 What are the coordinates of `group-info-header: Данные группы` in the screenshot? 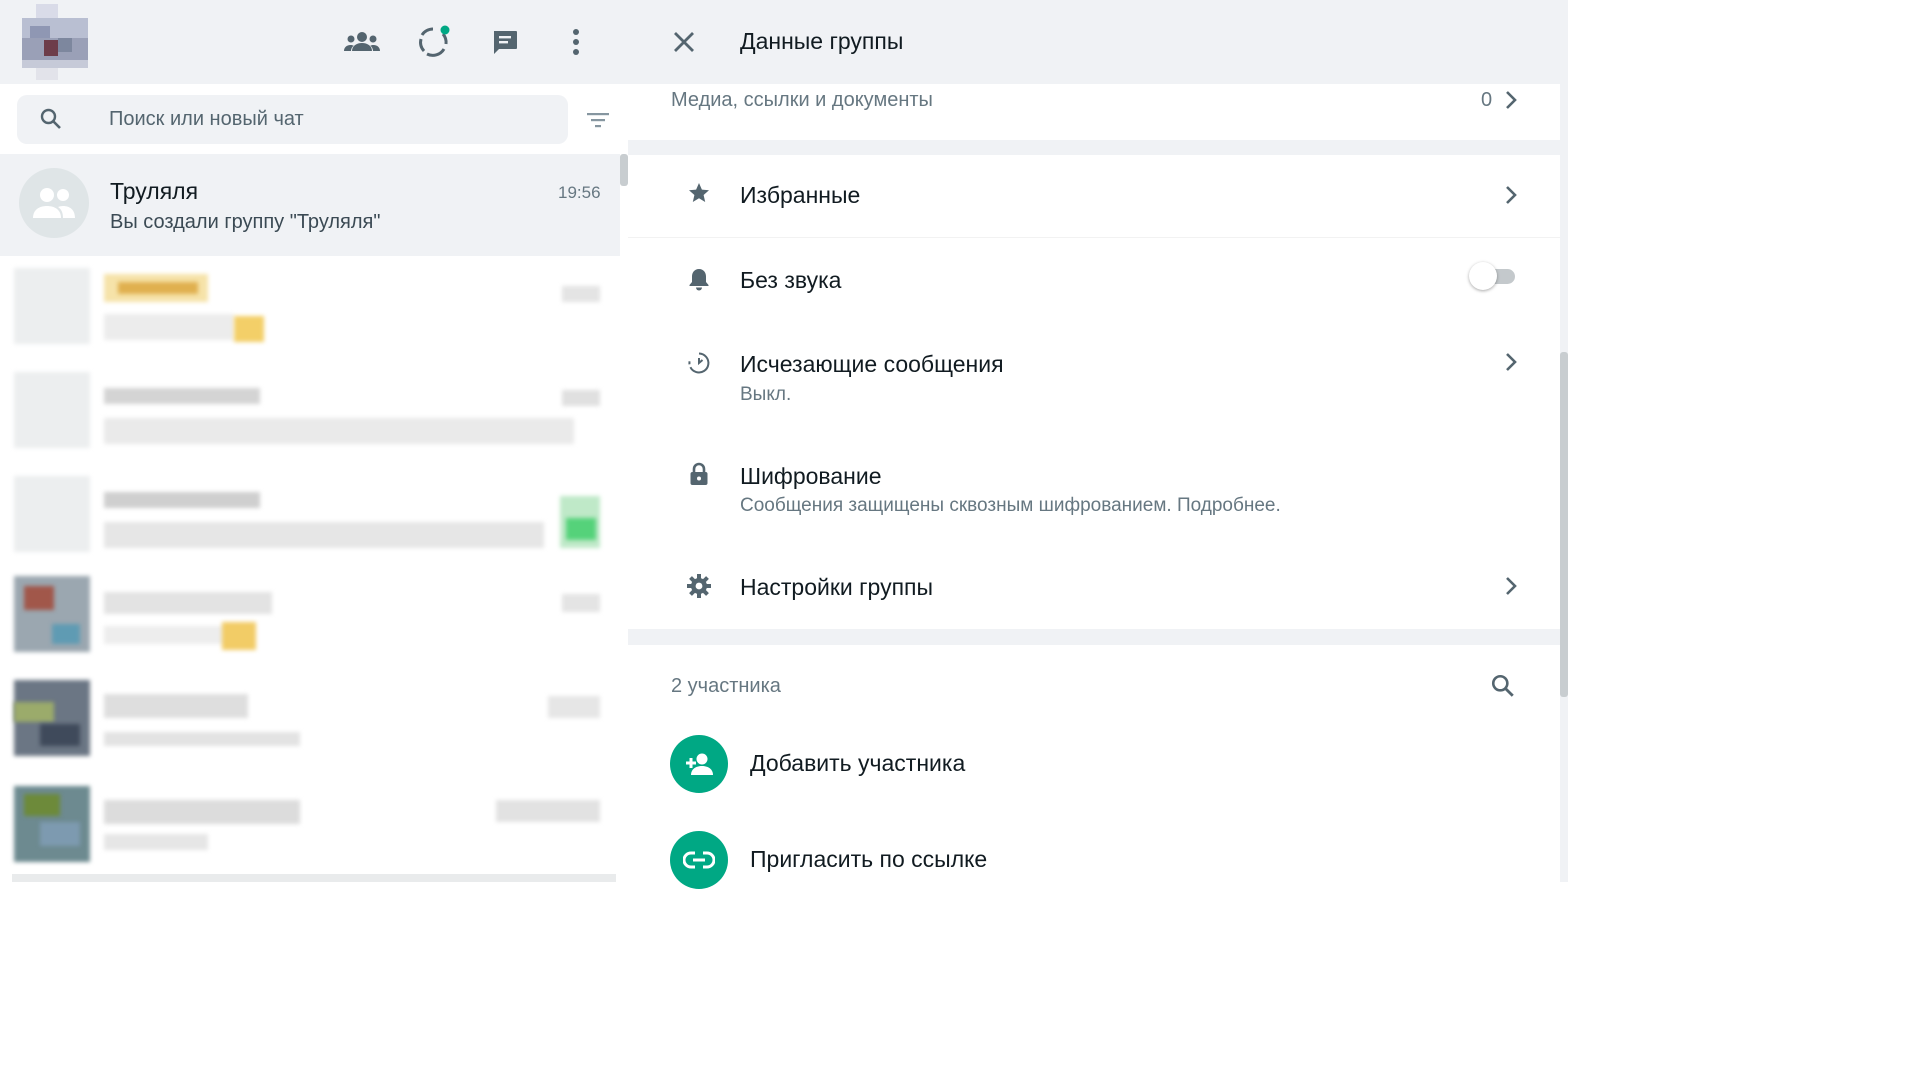 It's located at (1098, 42).